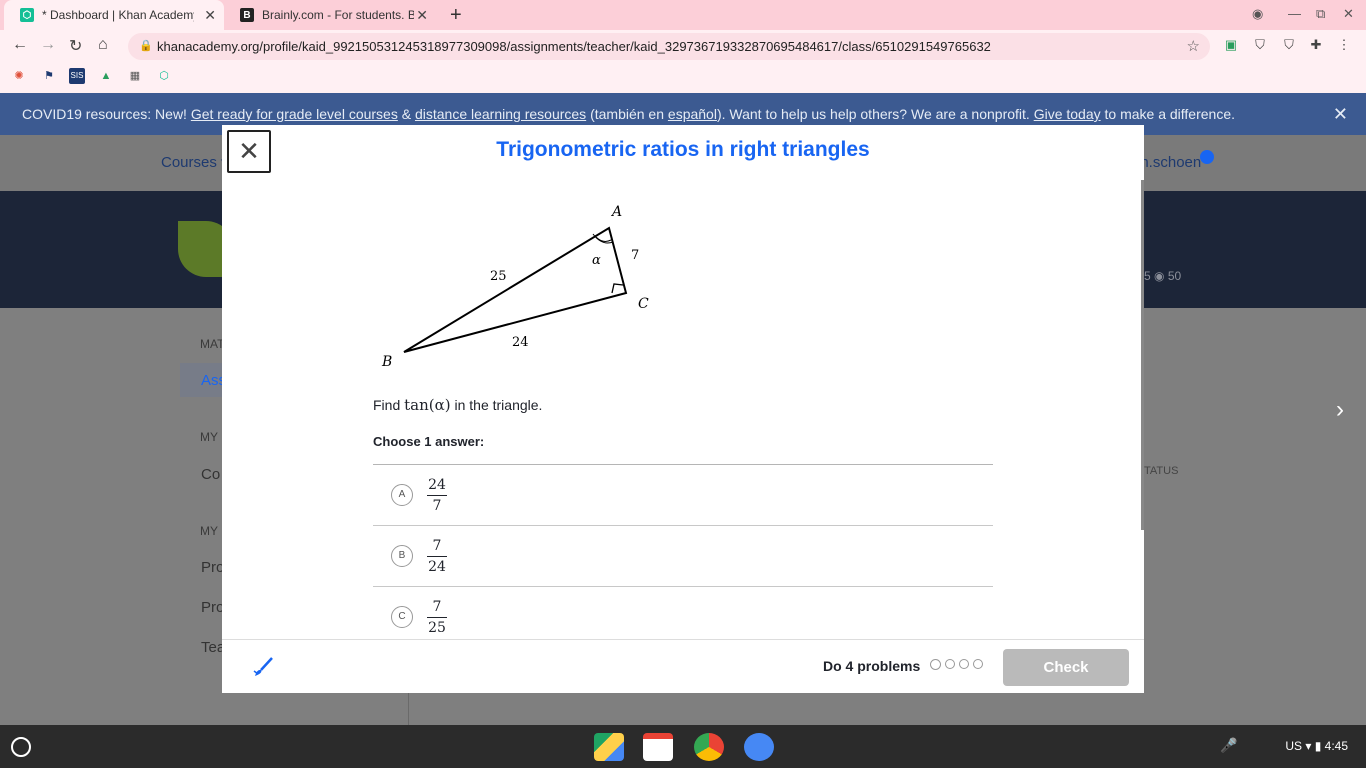 Image resolution: width=1366 pixels, height=768 pixels. What do you see at coordinates (264, 668) in the screenshot?
I see `scratchpad-icon` at bounding box center [264, 668].